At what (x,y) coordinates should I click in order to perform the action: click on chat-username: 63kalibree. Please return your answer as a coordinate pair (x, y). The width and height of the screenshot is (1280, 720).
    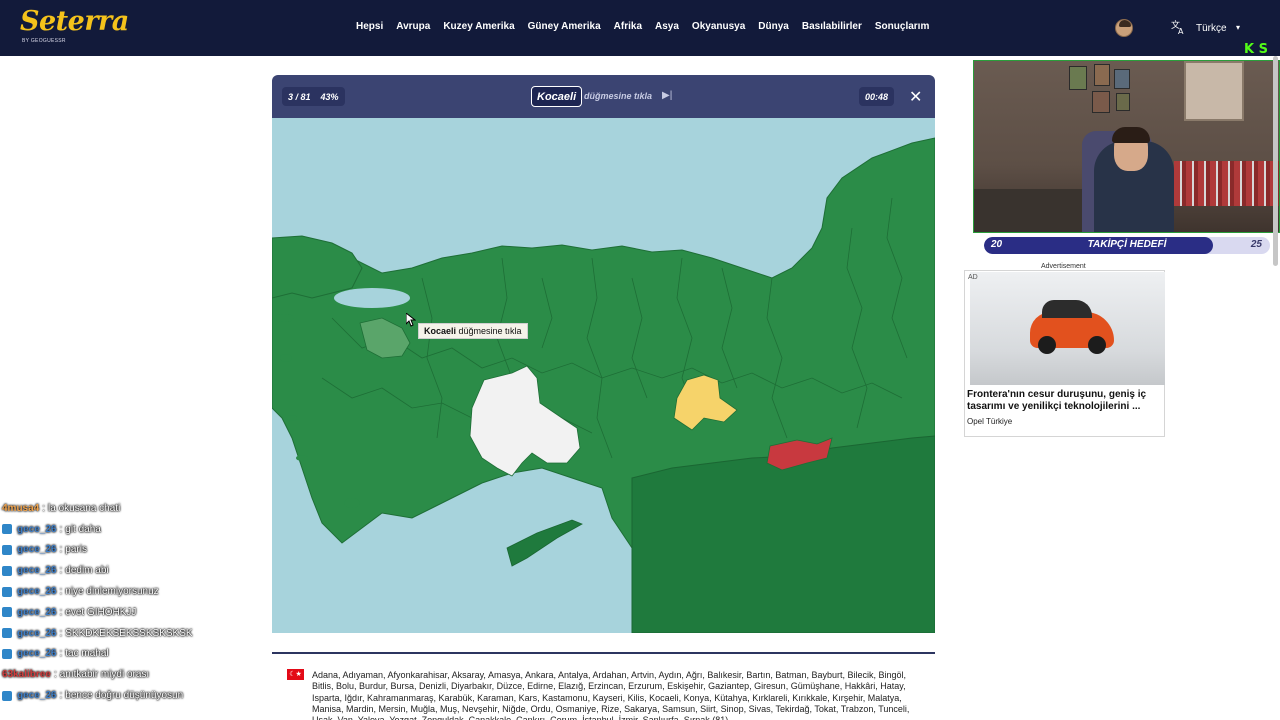
    Looking at the image, I should click on (26, 674).